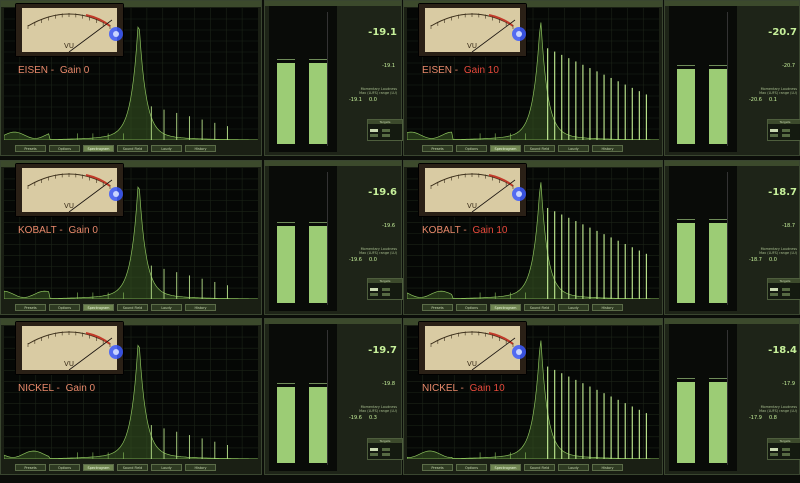 This screenshot has width=800, height=483. I want to click on short-term-value: -18.7, so click(788, 226).